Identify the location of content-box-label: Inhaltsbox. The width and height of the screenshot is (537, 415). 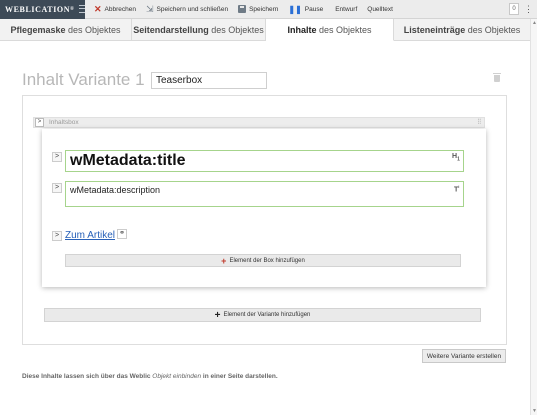
(64, 122).